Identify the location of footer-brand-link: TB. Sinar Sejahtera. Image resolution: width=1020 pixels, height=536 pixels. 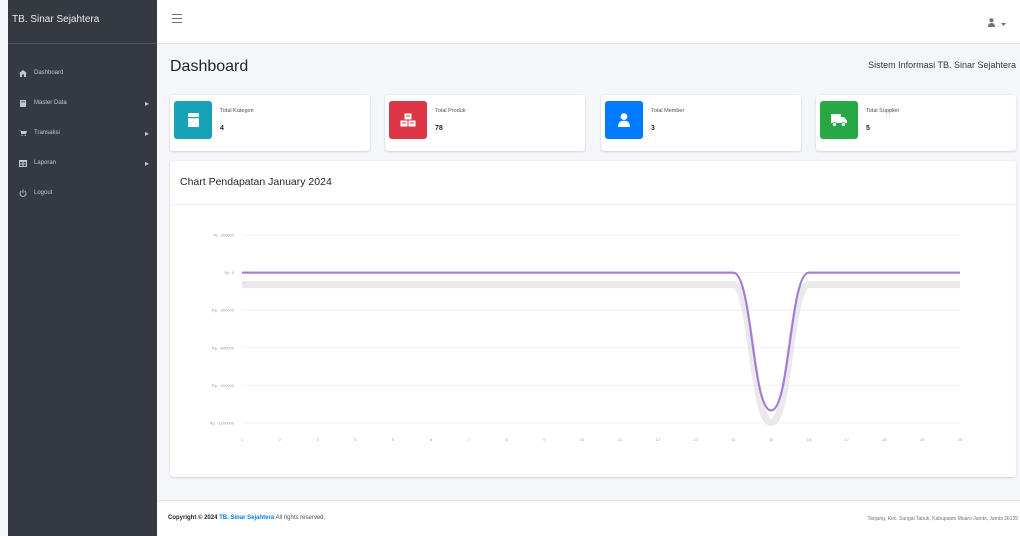
(246, 518).